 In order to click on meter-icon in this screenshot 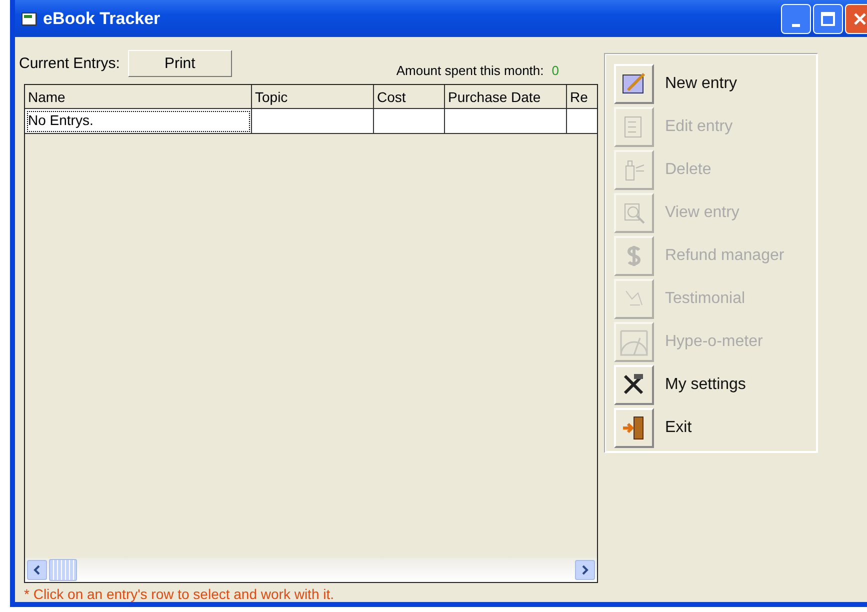, I will do `click(634, 342)`.